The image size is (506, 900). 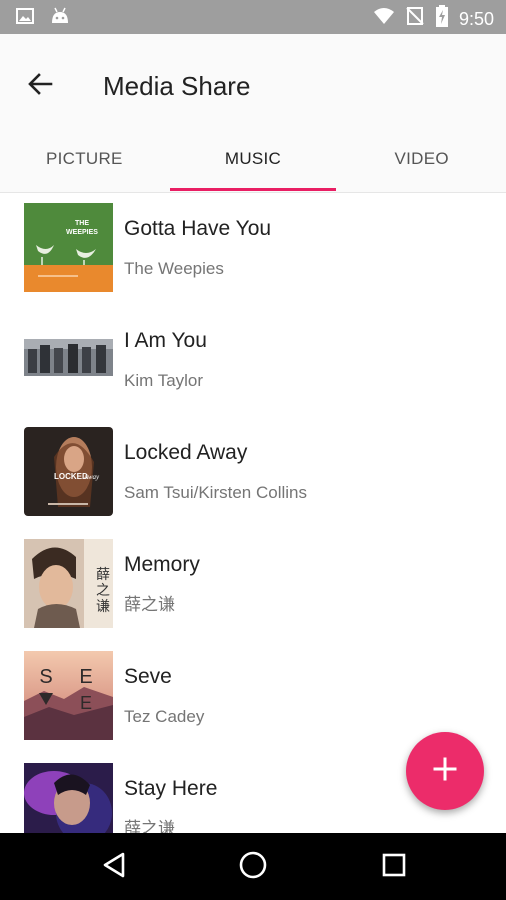 I want to click on album-cover: 薛 之 谦, so click(x=68, y=583).